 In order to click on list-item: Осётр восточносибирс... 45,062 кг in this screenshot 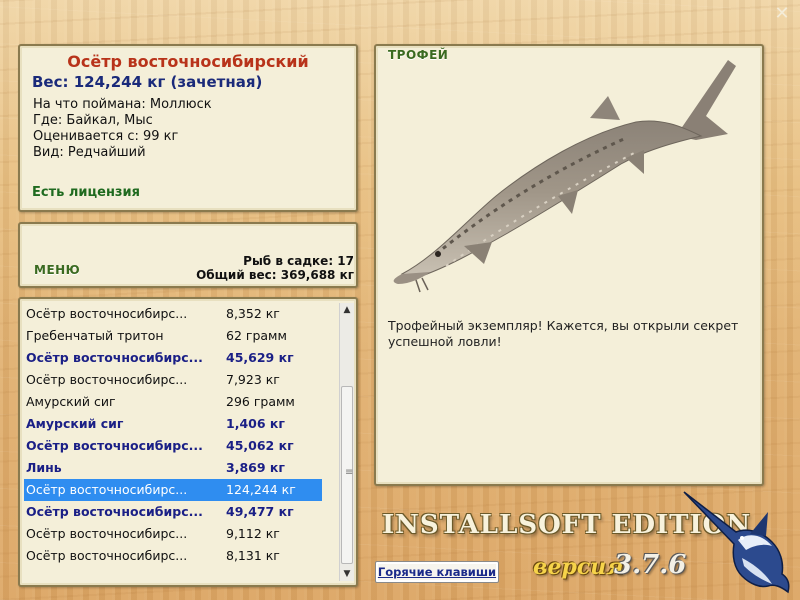, I will do `click(173, 446)`.